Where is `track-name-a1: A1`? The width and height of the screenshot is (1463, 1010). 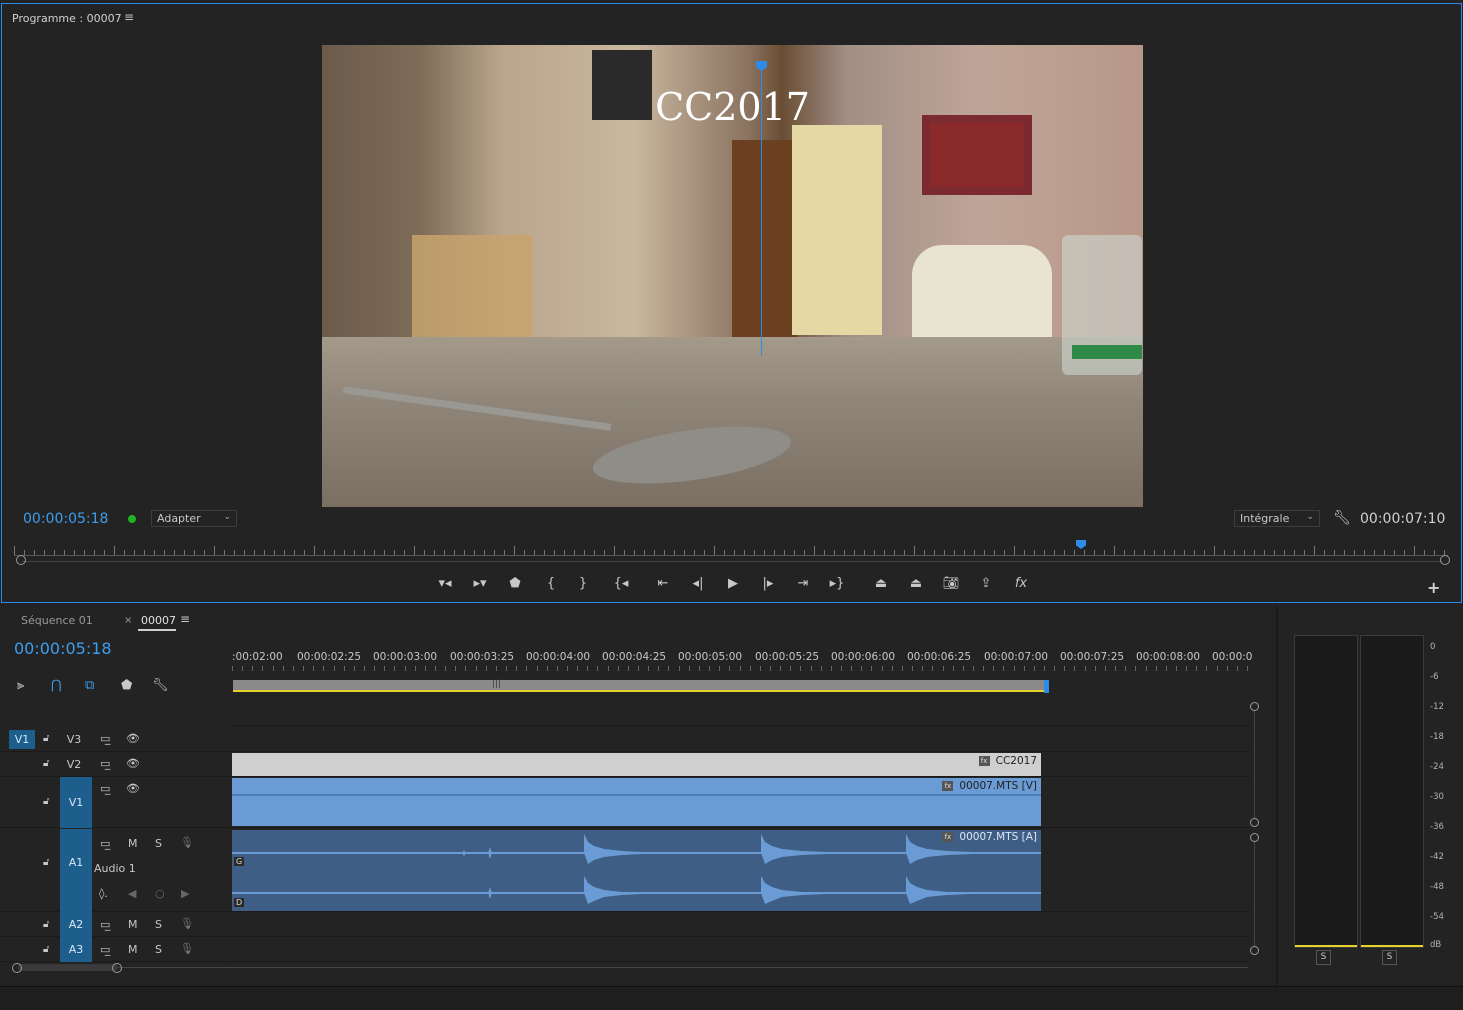 track-name-a1: A1 is located at coordinates (76, 870).